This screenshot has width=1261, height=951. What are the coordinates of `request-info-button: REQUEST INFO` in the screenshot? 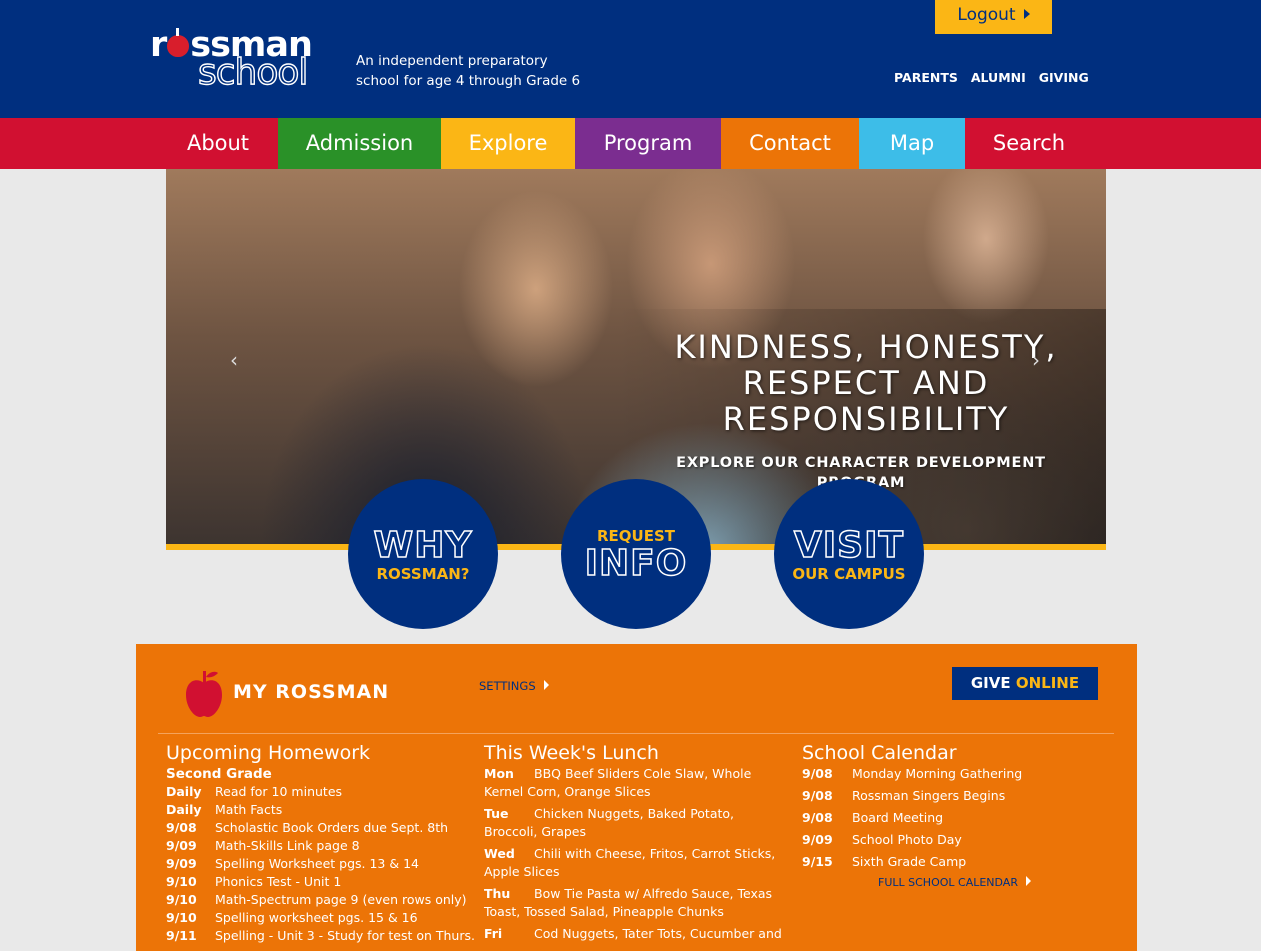 It's located at (636, 554).